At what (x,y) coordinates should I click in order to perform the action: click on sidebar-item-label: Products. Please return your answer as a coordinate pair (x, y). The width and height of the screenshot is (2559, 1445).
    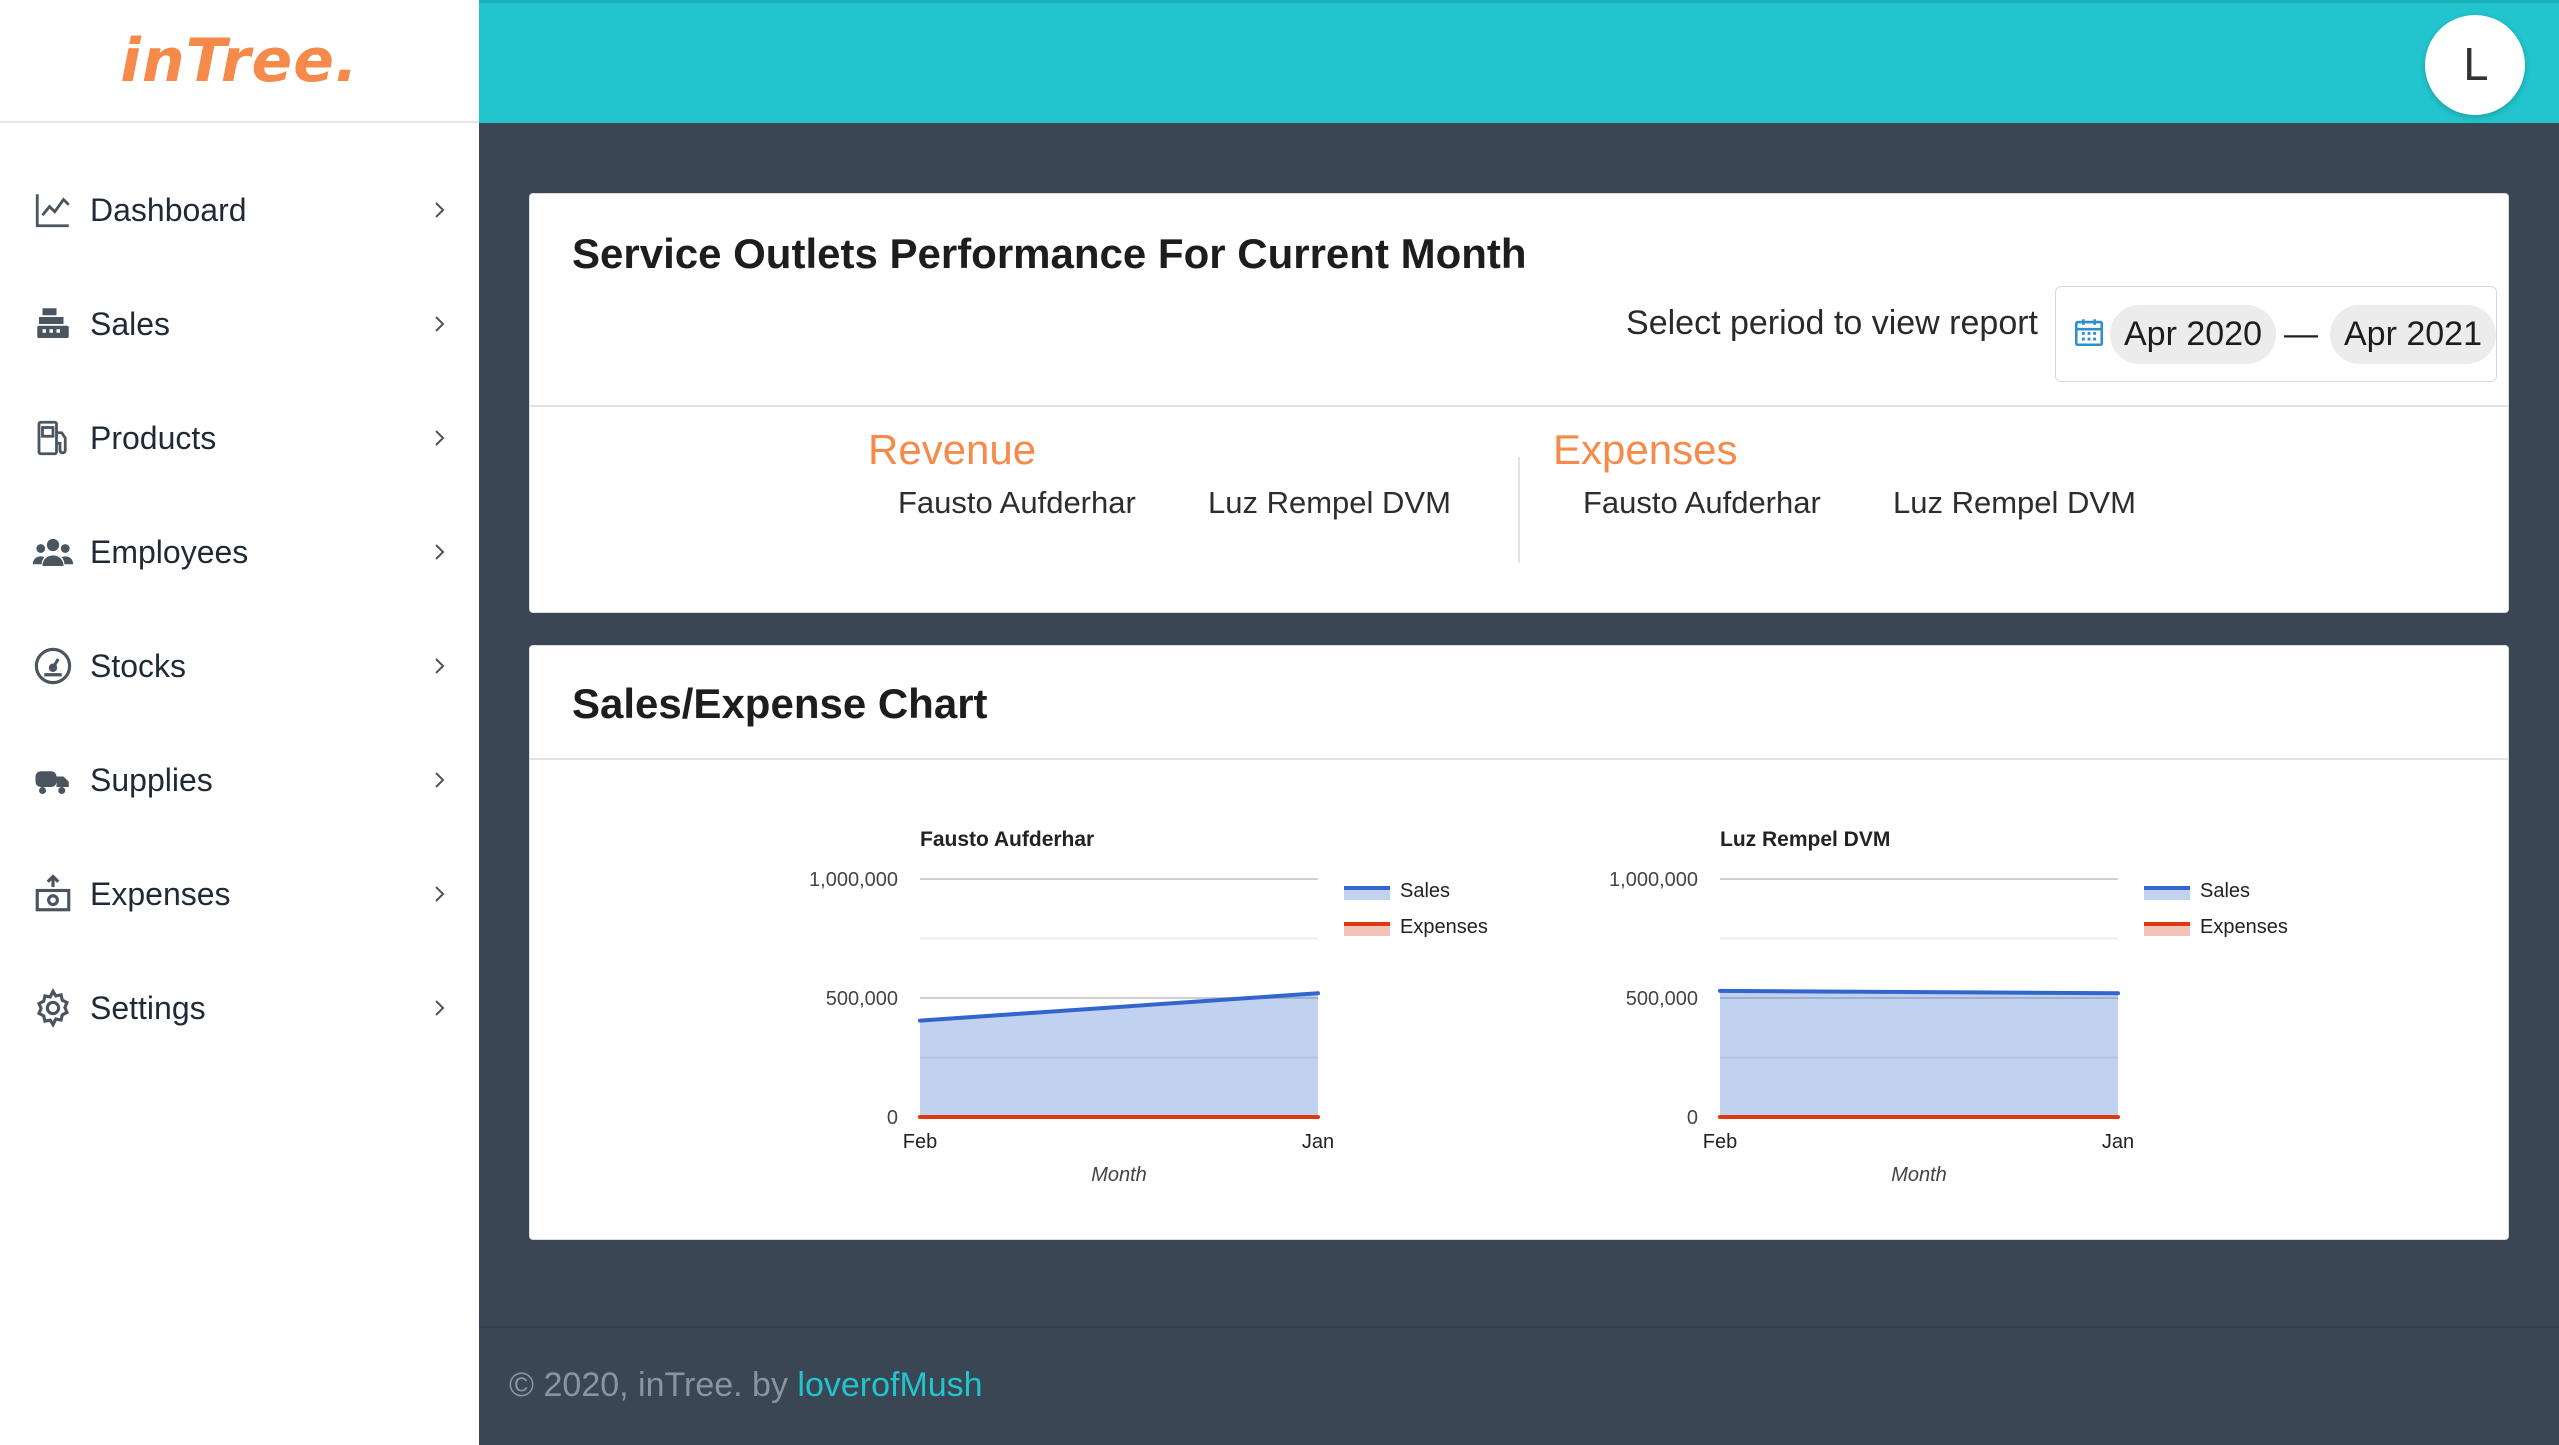
    Looking at the image, I should click on (153, 437).